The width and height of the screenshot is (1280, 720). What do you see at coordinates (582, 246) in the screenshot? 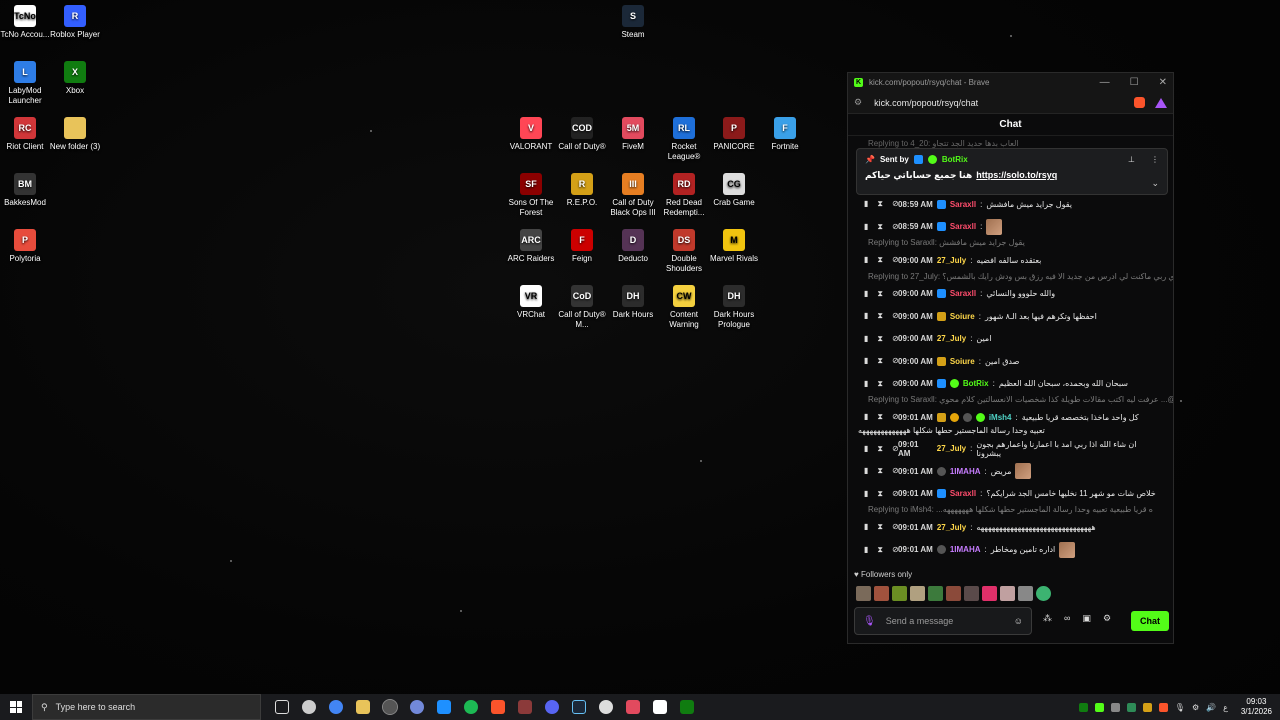
I see `desktop-shortcut: F Feign` at bounding box center [582, 246].